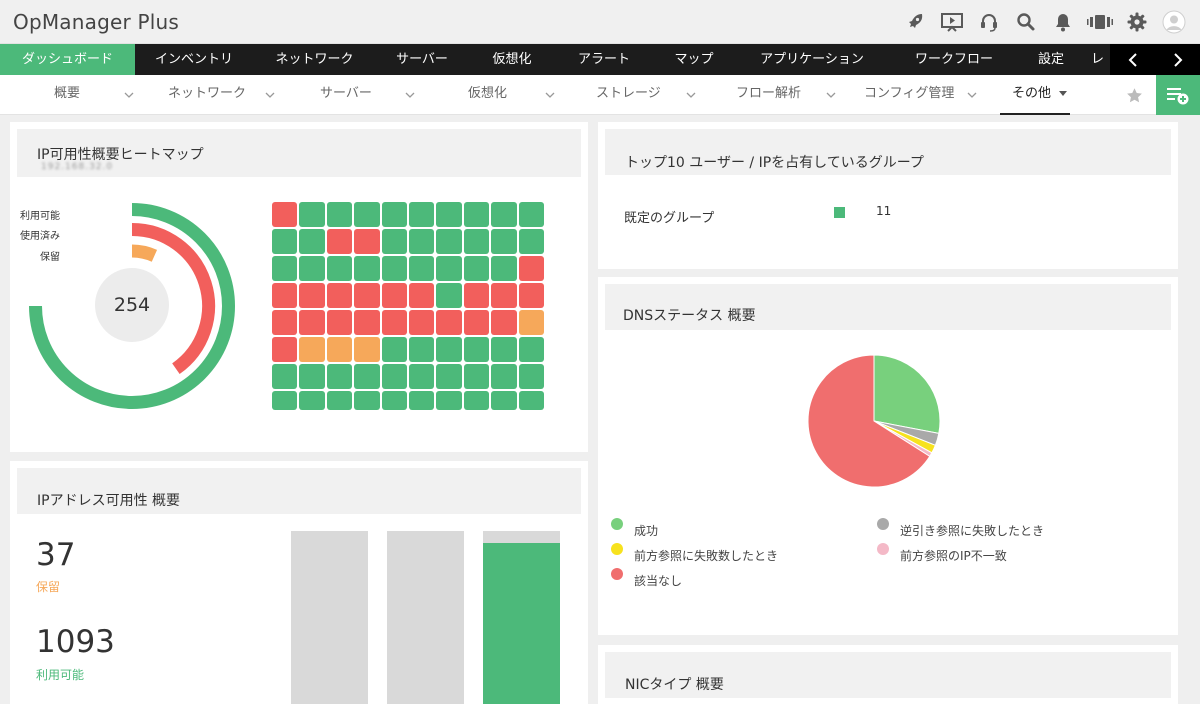  Describe the element at coordinates (1062, 22) in the screenshot. I see `bell-icon` at that location.